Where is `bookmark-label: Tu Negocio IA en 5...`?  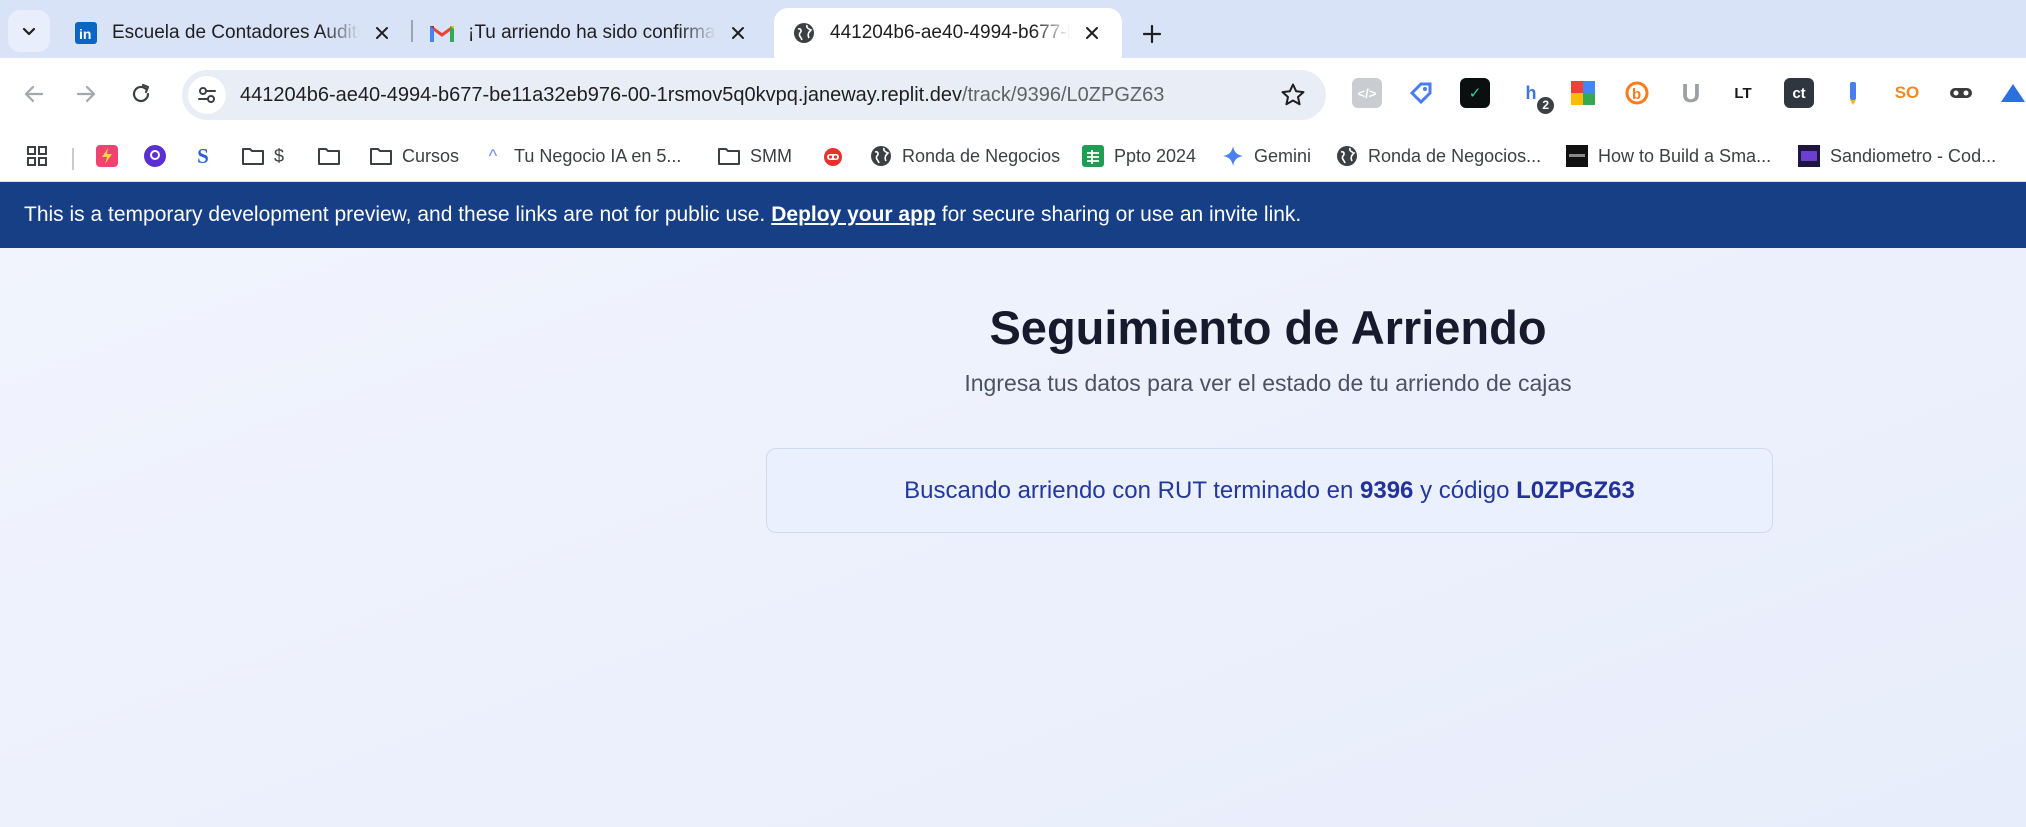
bookmark-label: Tu Negocio IA en 5... is located at coordinates (598, 155).